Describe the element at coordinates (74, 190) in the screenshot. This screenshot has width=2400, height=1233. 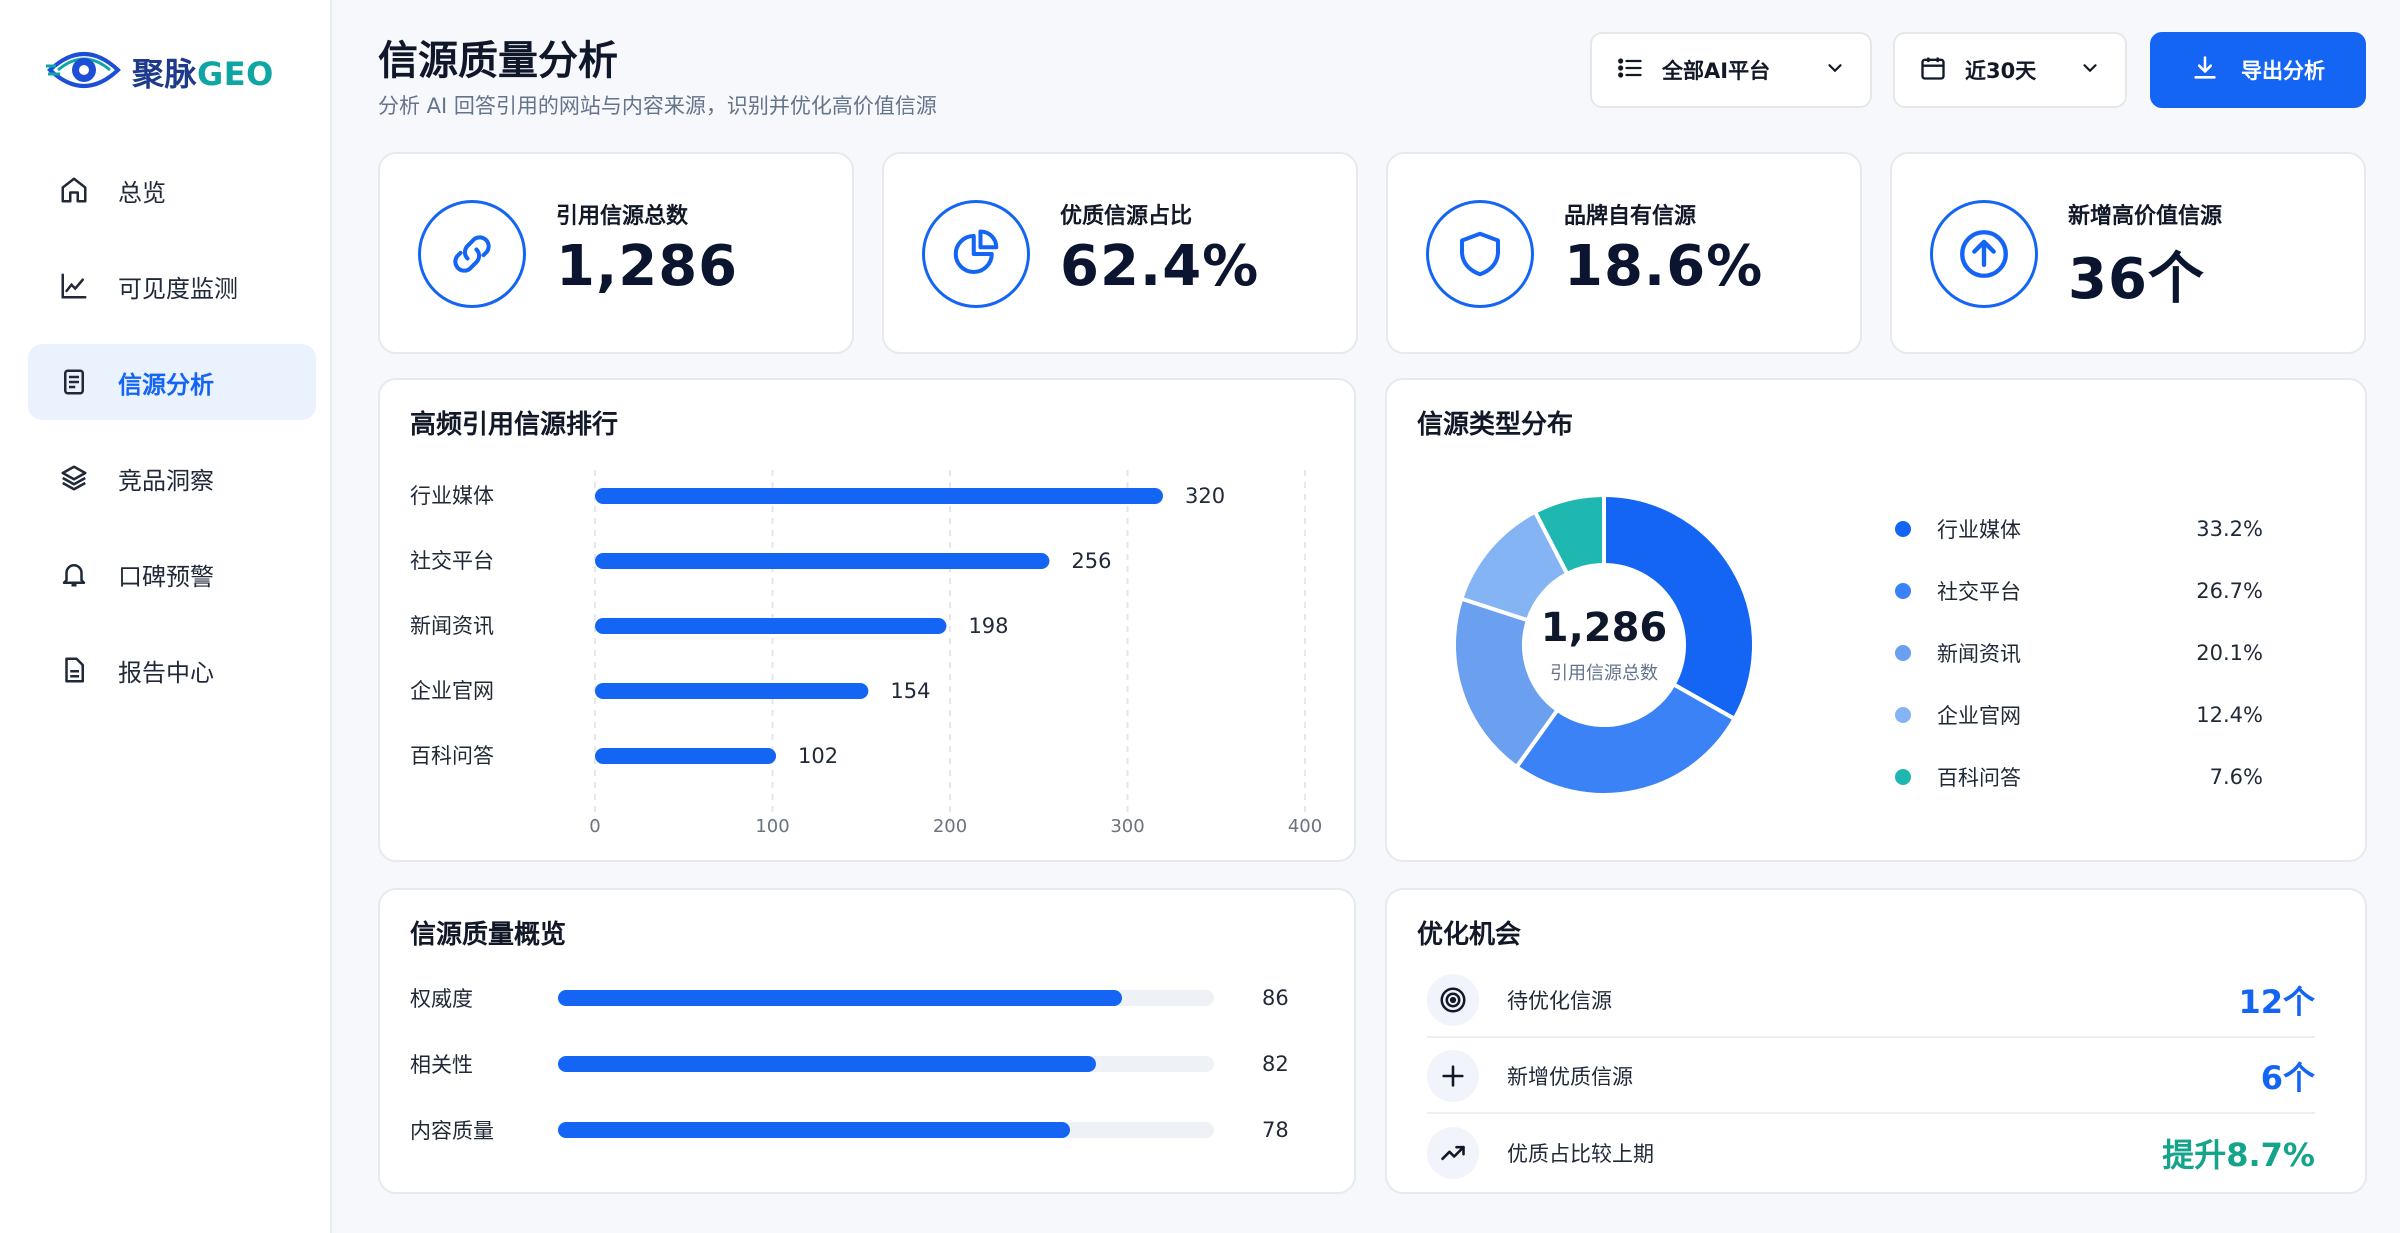
I see `home-icon` at that location.